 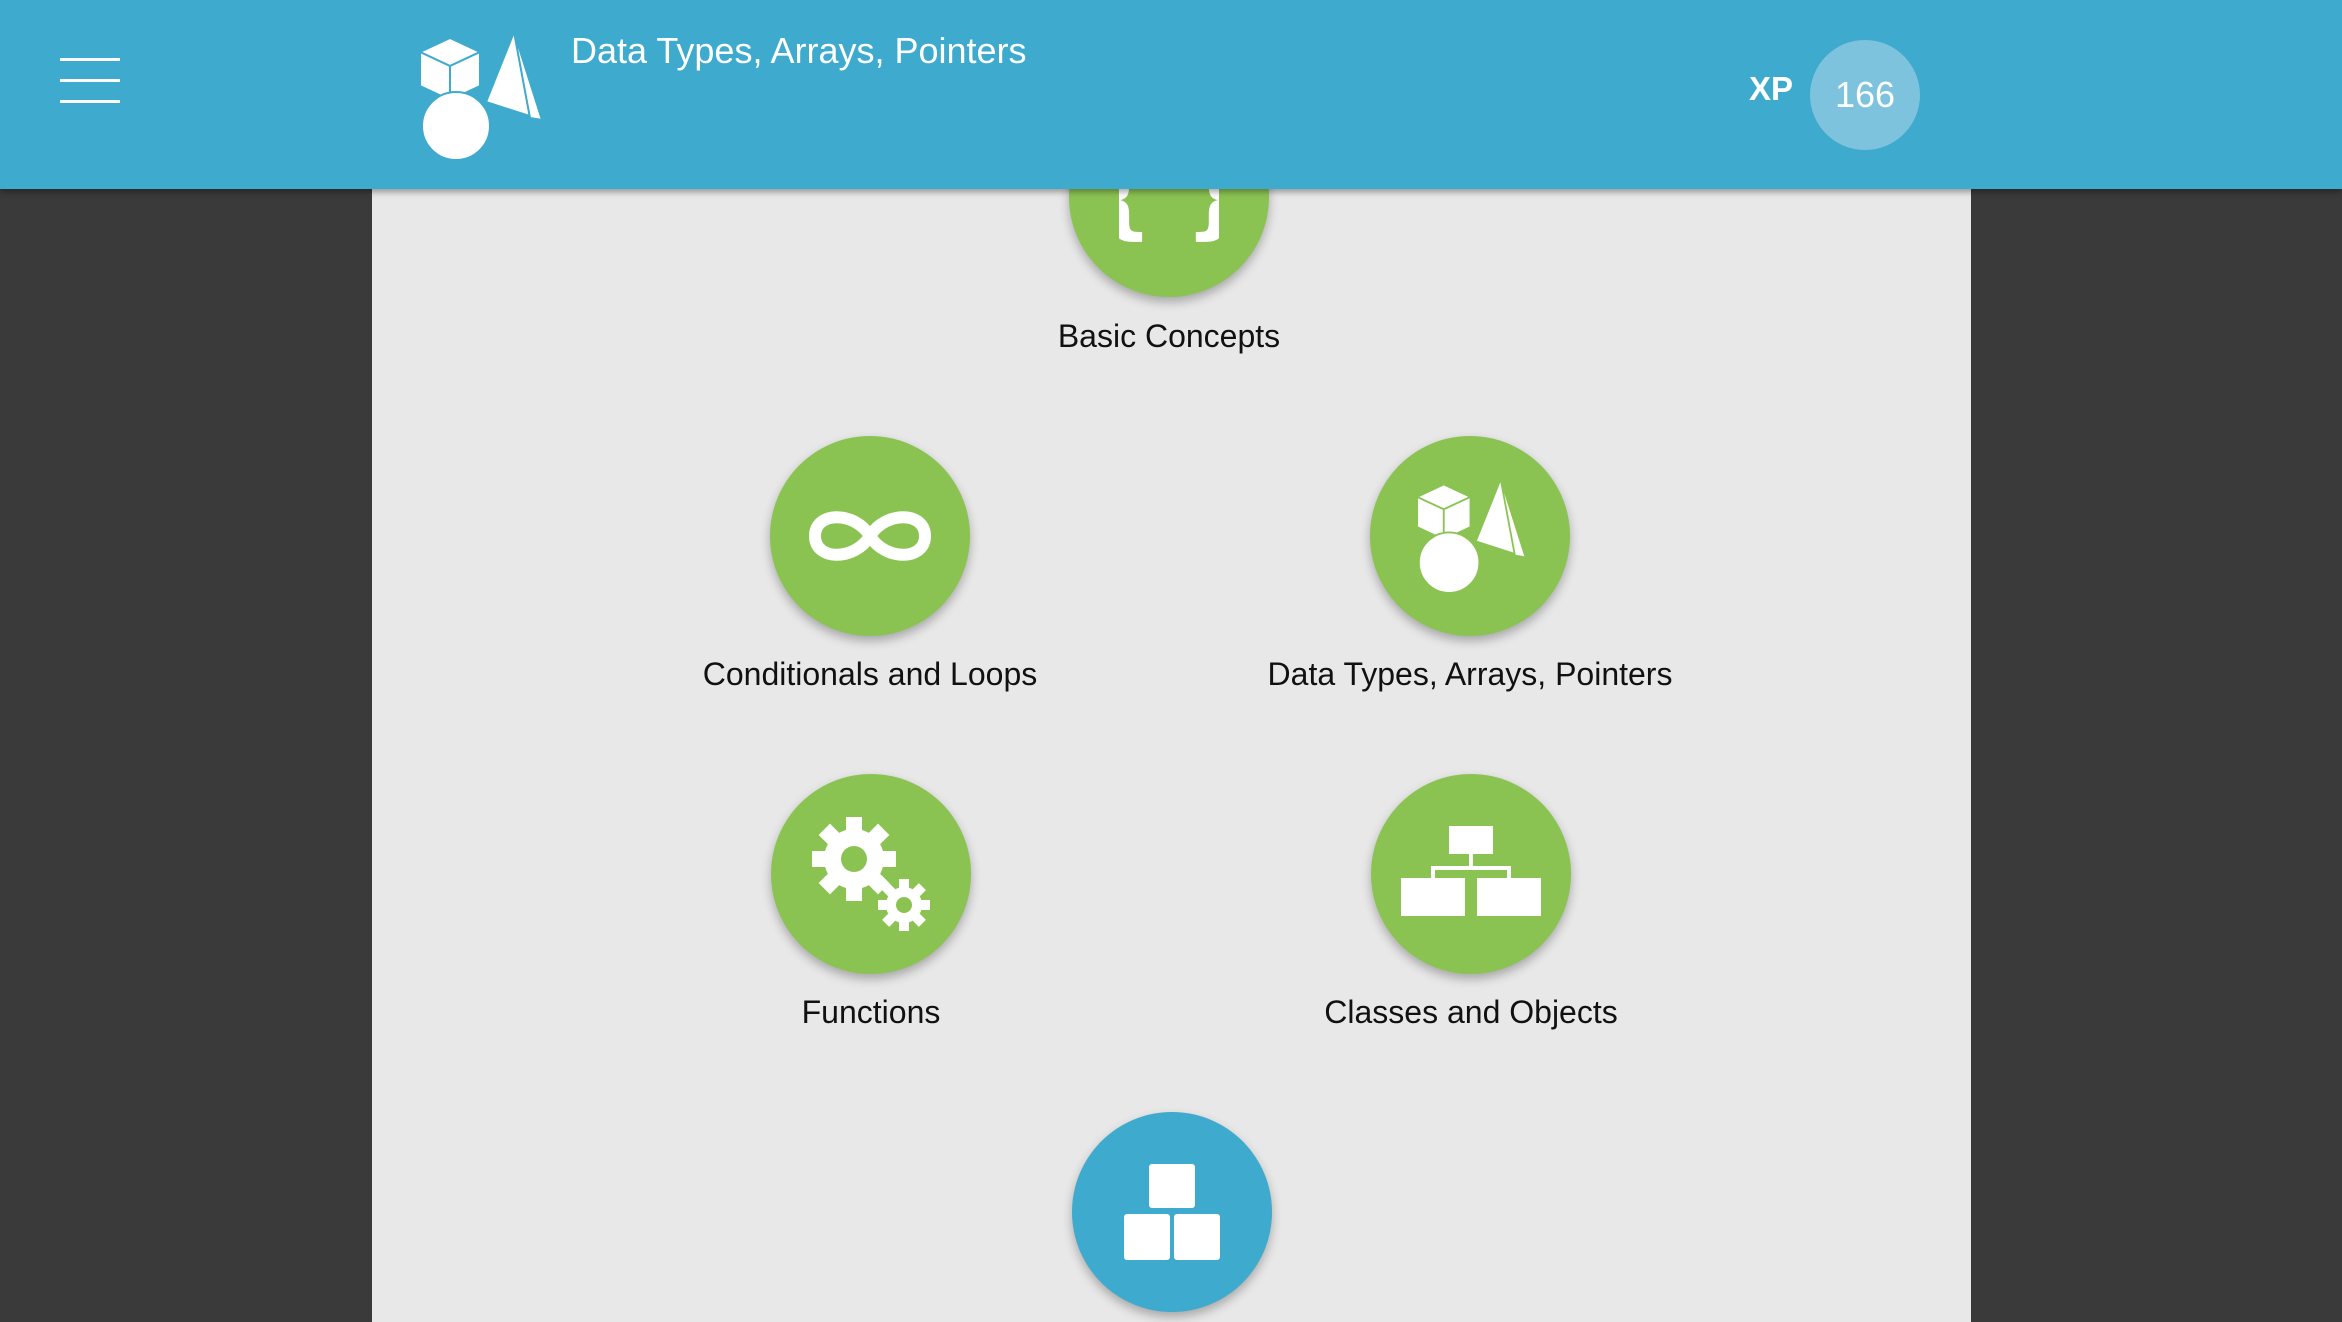 I want to click on module-label: Functions, so click(x=871, y=1012).